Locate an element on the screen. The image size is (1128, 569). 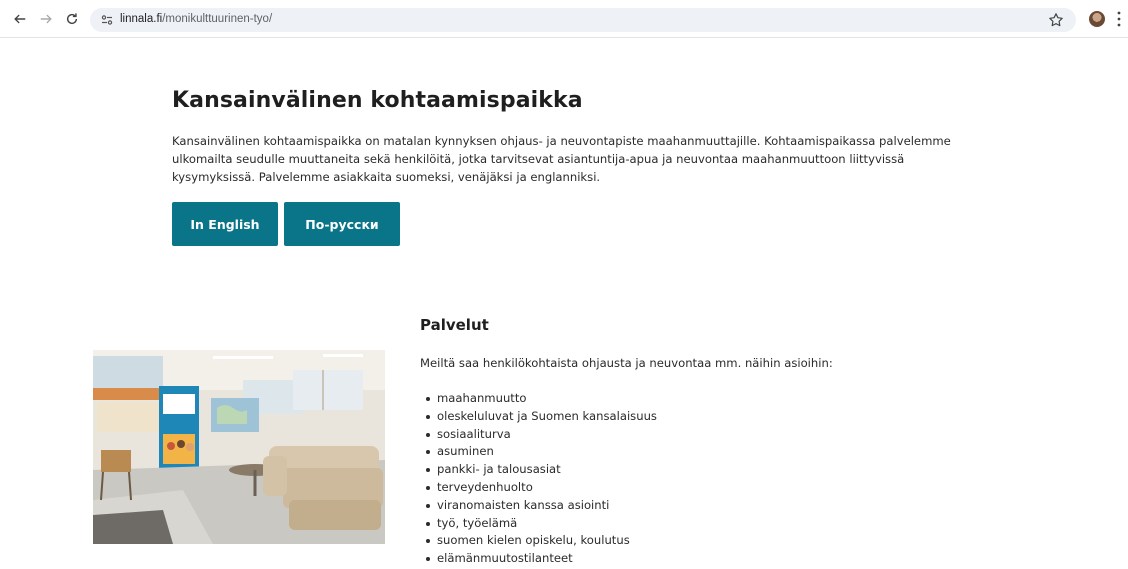
reload-icon is located at coordinates (72, 19).